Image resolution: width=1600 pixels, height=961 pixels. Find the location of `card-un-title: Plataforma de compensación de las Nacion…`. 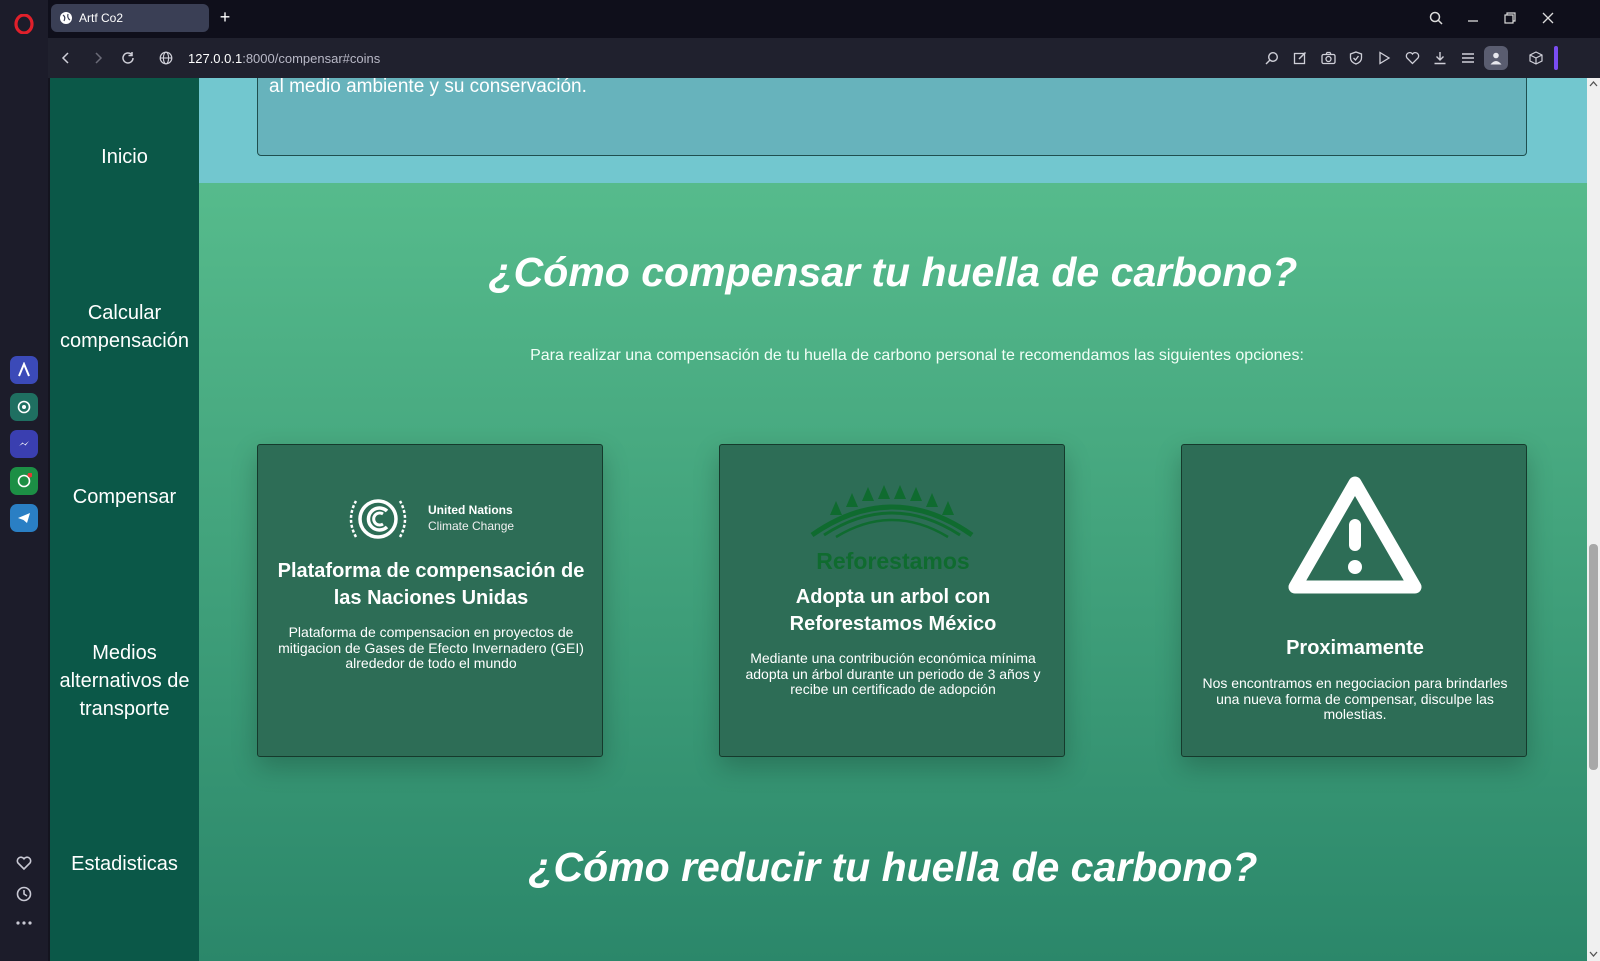

card-un-title: Plataforma de compensación de las Nacion… is located at coordinates (431, 584).